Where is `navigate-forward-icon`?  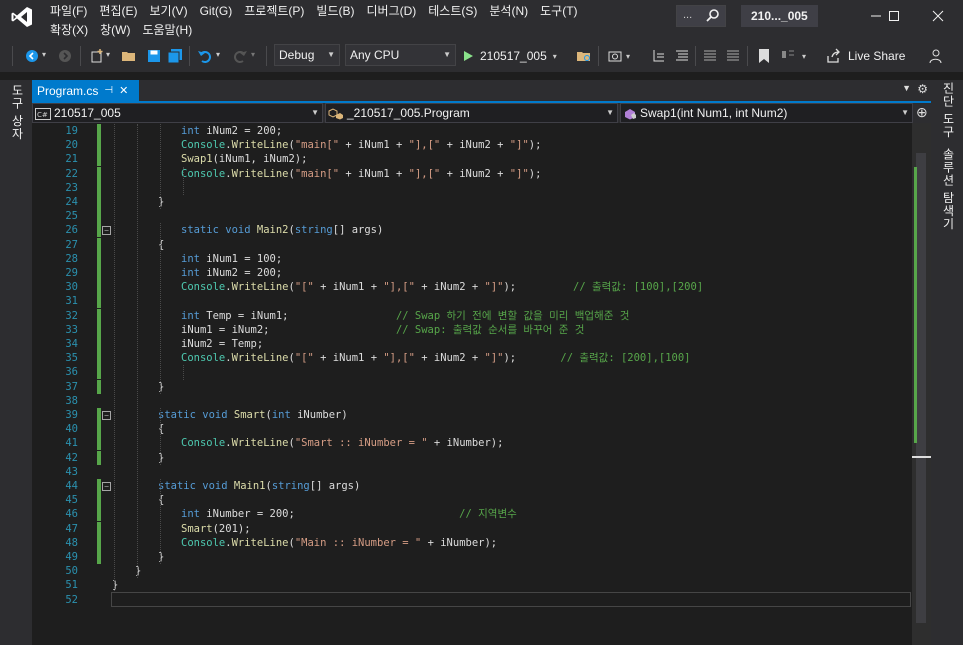
navigate-forward-icon is located at coordinates (65, 56).